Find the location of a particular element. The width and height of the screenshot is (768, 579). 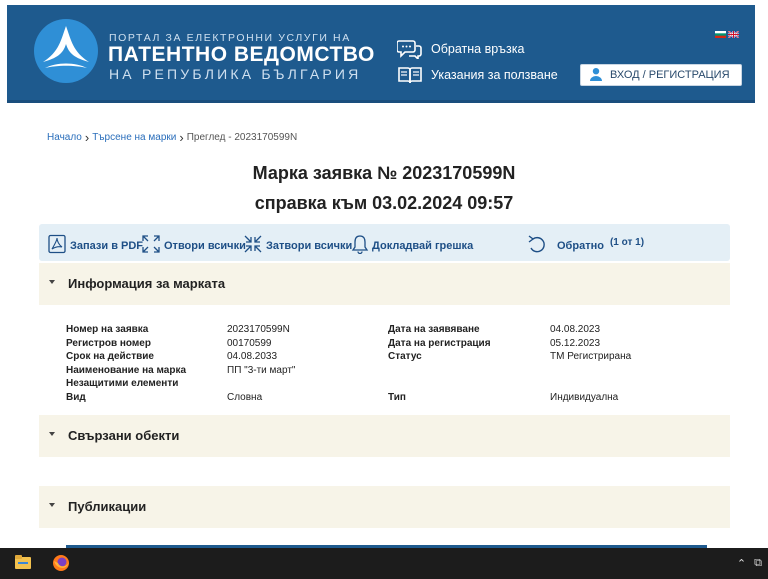

label-filing-date: Дата на заявяване is located at coordinates (434, 329).